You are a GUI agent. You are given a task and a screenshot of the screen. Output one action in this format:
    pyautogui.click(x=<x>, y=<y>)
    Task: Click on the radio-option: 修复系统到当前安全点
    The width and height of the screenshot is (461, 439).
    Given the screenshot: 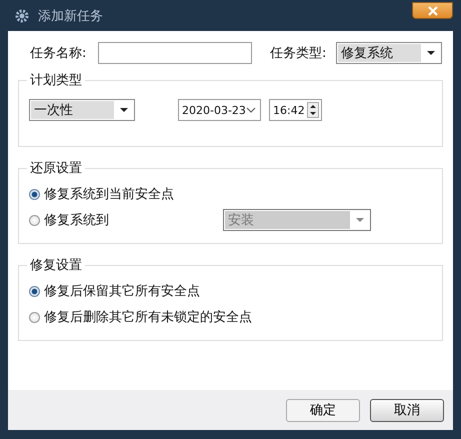 What is the action you would take?
    pyautogui.click(x=126, y=194)
    